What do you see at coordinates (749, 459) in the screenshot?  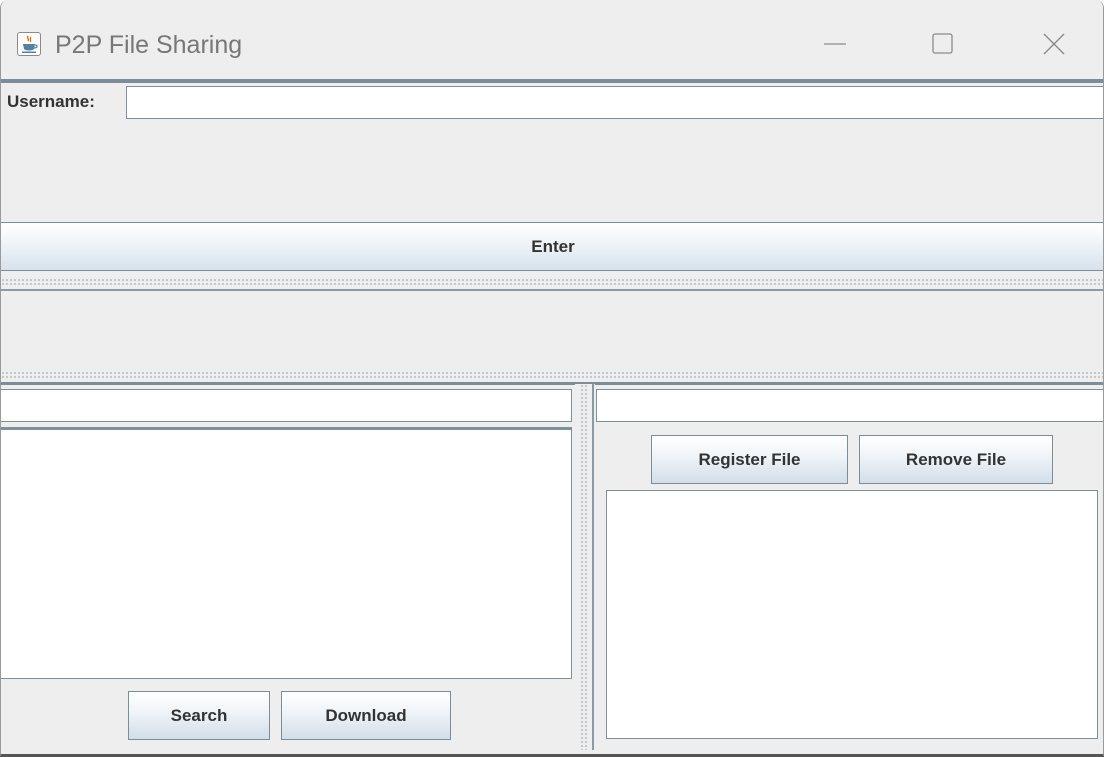 I see `register-file-button: Register File` at bounding box center [749, 459].